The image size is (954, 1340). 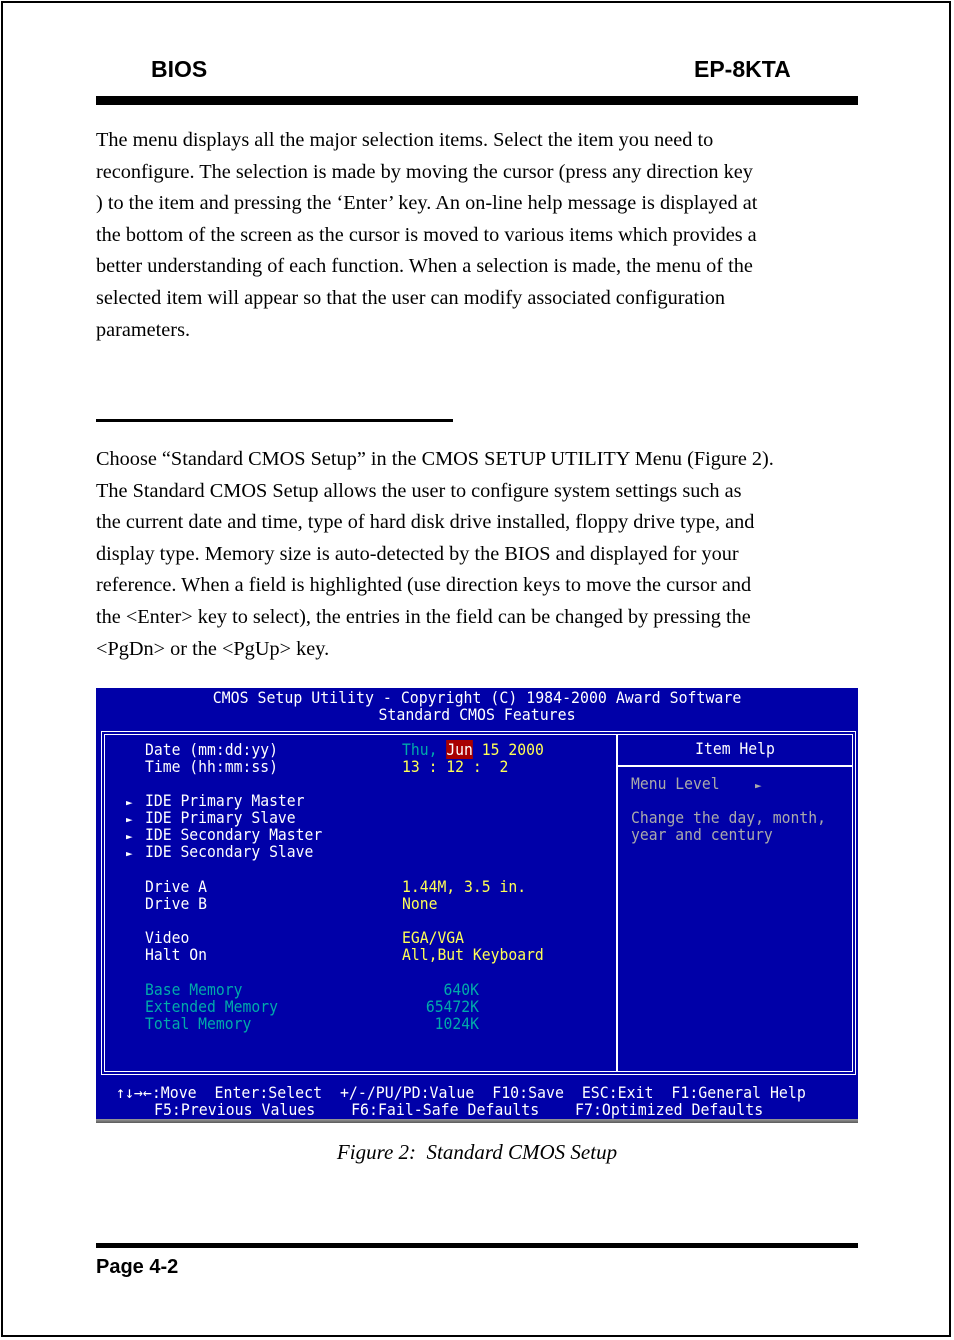 What do you see at coordinates (176, 886) in the screenshot?
I see `setting-drive-a-label: Drive A` at bounding box center [176, 886].